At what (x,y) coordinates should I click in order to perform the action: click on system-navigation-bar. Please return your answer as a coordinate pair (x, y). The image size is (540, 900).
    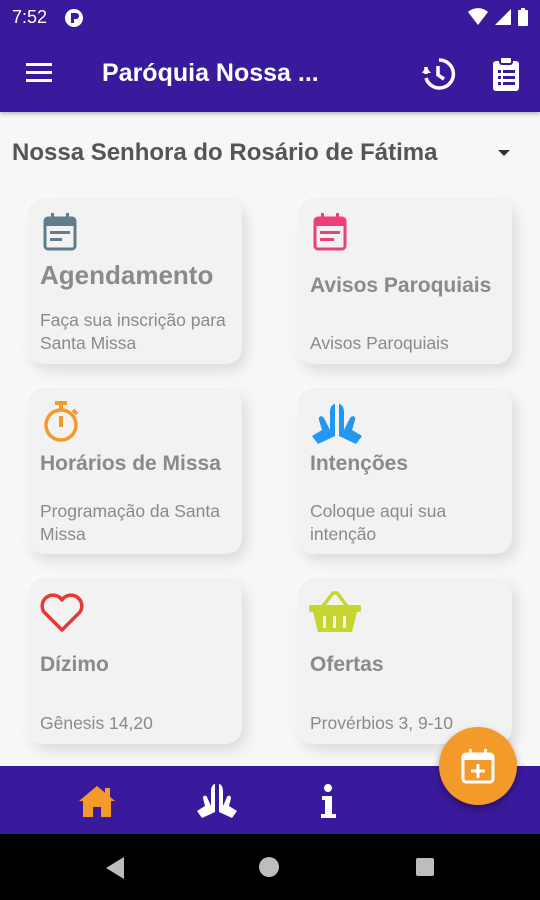
    Looking at the image, I should click on (270, 867).